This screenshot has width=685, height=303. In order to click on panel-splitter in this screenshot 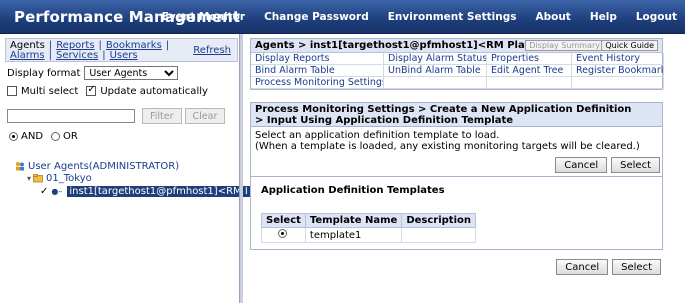, I will do `click(241, 168)`.